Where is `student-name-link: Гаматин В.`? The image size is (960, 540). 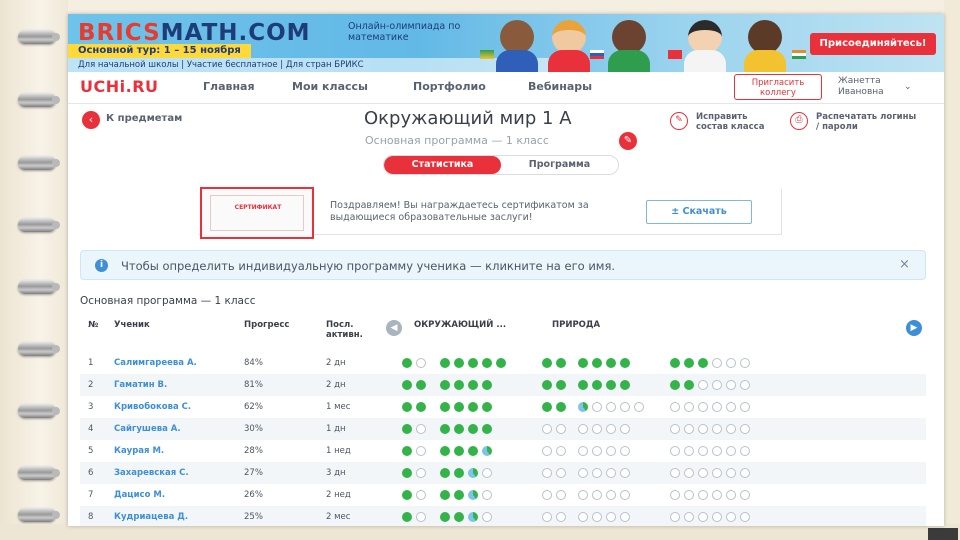 student-name-link: Гаматин В. is located at coordinates (140, 385).